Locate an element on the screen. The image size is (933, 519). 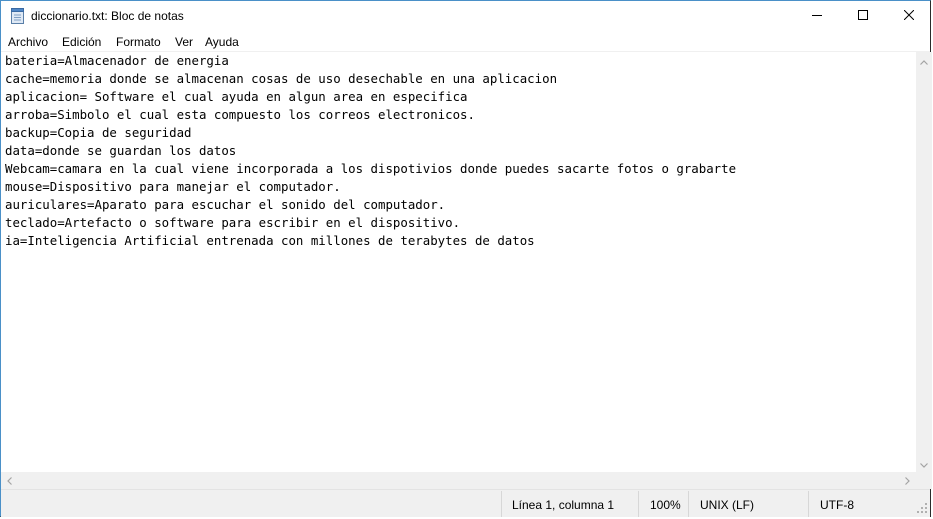
scroll-down-button is located at coordinates (924, 463).